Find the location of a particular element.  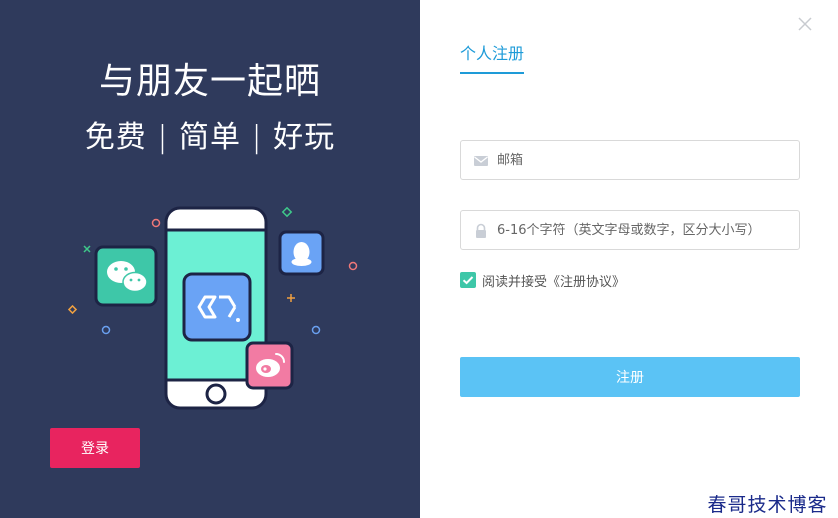

close-icon is located at coordinates (805, 24).